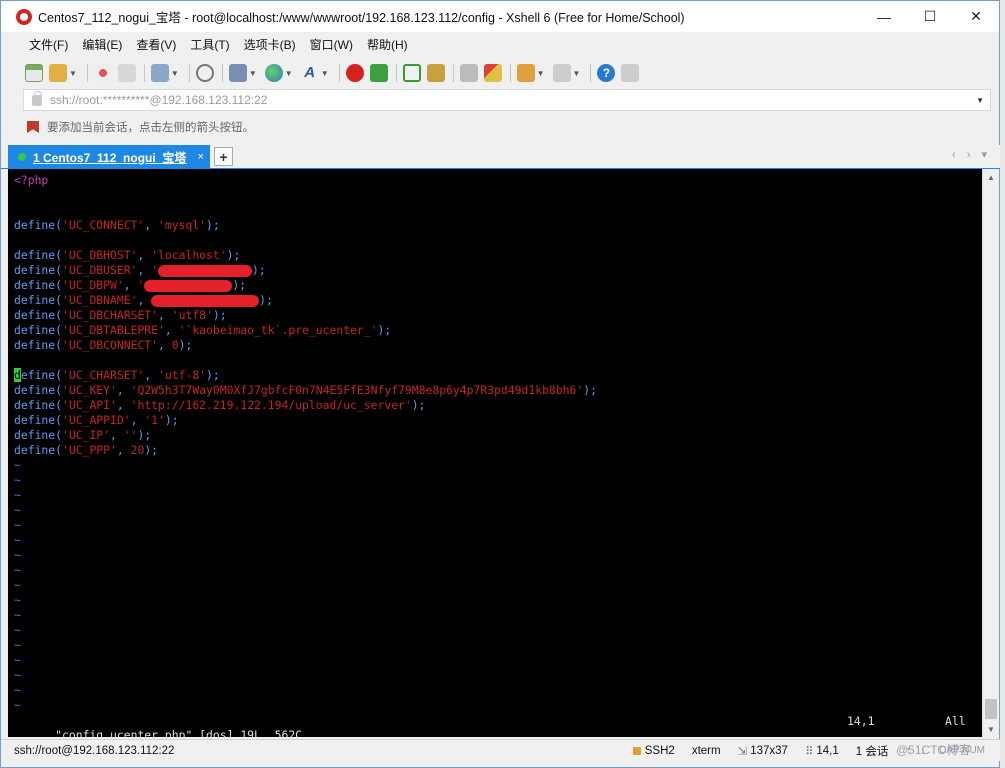 The width and height of the screenshot is (1005, 768). Describe the element at coordinates (115, 157) in the screenshot. I see `tab-label: 1 Centos7_112_nogui_宝塔` at that location.